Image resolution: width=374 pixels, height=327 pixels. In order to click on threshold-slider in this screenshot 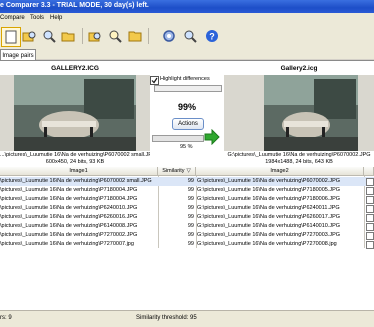, I will do `click(178, 138)`.